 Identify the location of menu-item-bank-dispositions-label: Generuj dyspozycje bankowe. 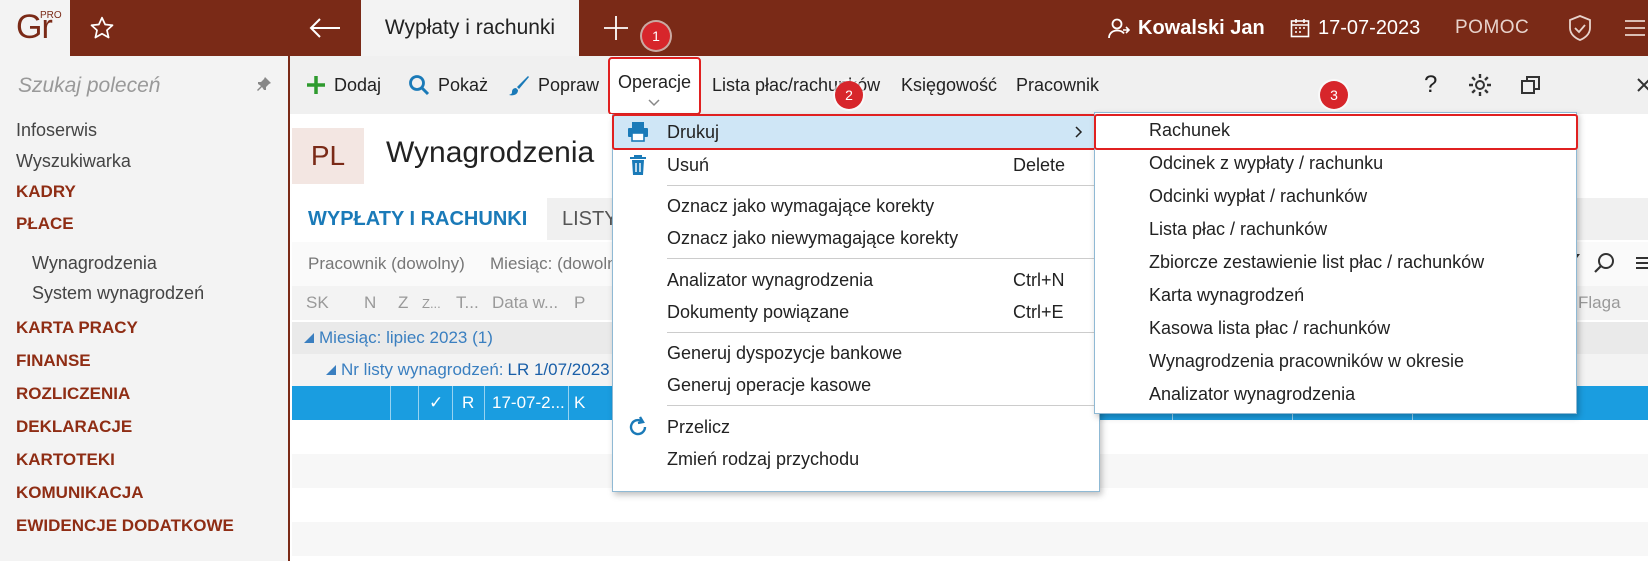
(785, 353).